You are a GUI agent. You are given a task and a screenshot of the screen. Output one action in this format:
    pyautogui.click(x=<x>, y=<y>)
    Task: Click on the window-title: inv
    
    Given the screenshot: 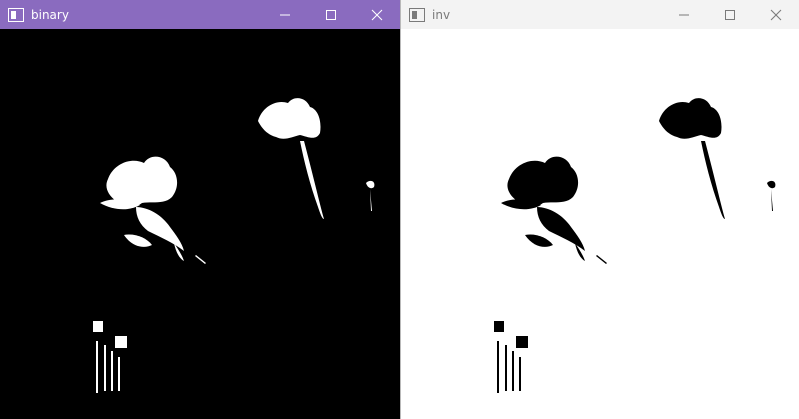 What is the action you would take?
    pyautogui.click(x=441, y=14)
    